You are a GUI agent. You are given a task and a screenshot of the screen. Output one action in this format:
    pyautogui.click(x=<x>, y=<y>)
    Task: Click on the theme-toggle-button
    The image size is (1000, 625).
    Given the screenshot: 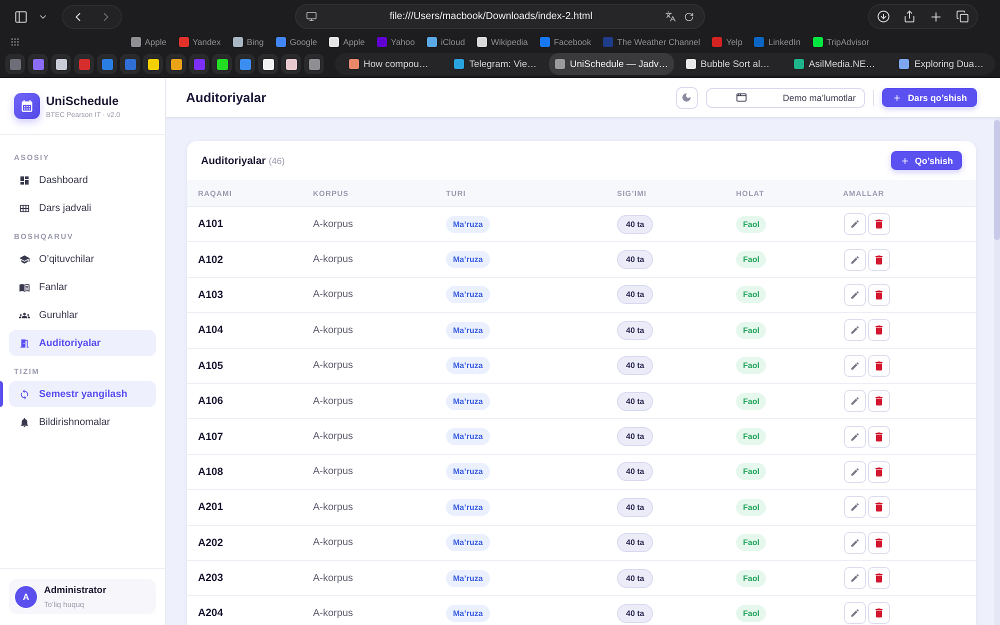 What is the action you would take?
    pyautogui.click(x=687, y=97)
    